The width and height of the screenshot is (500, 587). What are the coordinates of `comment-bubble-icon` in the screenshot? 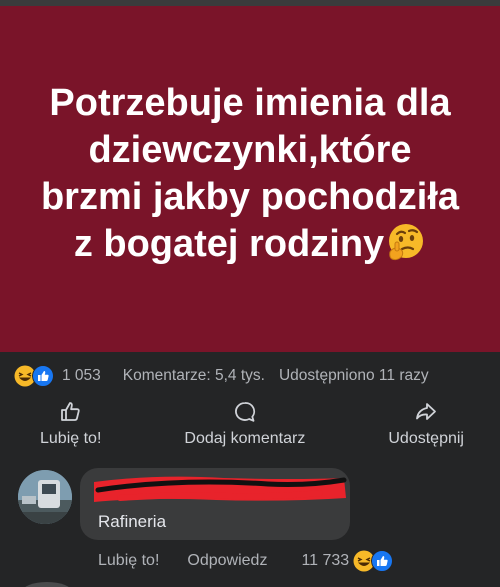 It's located at (244, 412).